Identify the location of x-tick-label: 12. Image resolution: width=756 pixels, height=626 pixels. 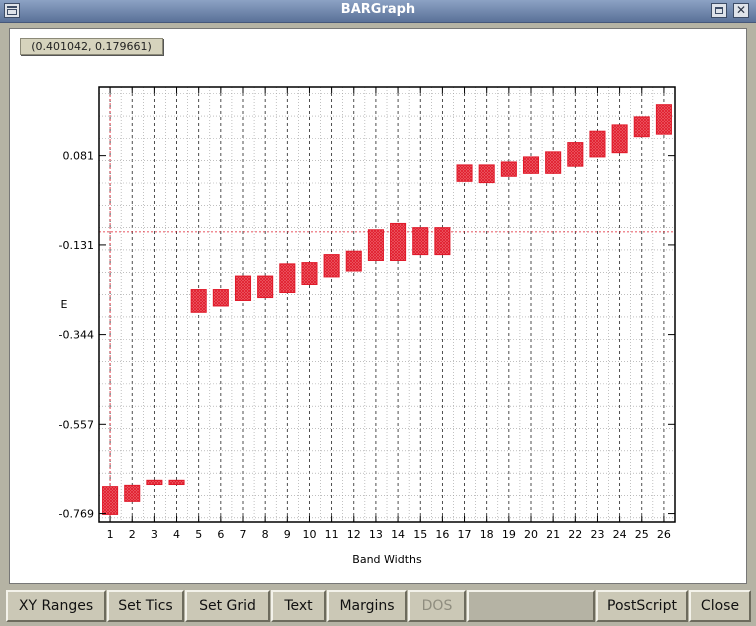
(354, 534).